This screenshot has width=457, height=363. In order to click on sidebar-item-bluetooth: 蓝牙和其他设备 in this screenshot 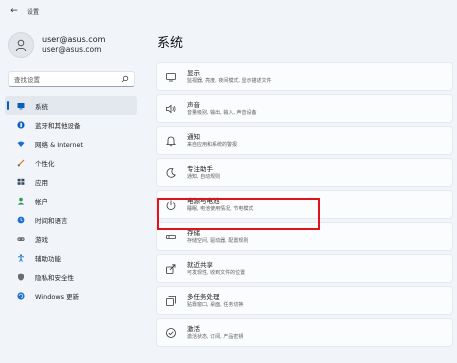, I will do `click(71, 124)`.